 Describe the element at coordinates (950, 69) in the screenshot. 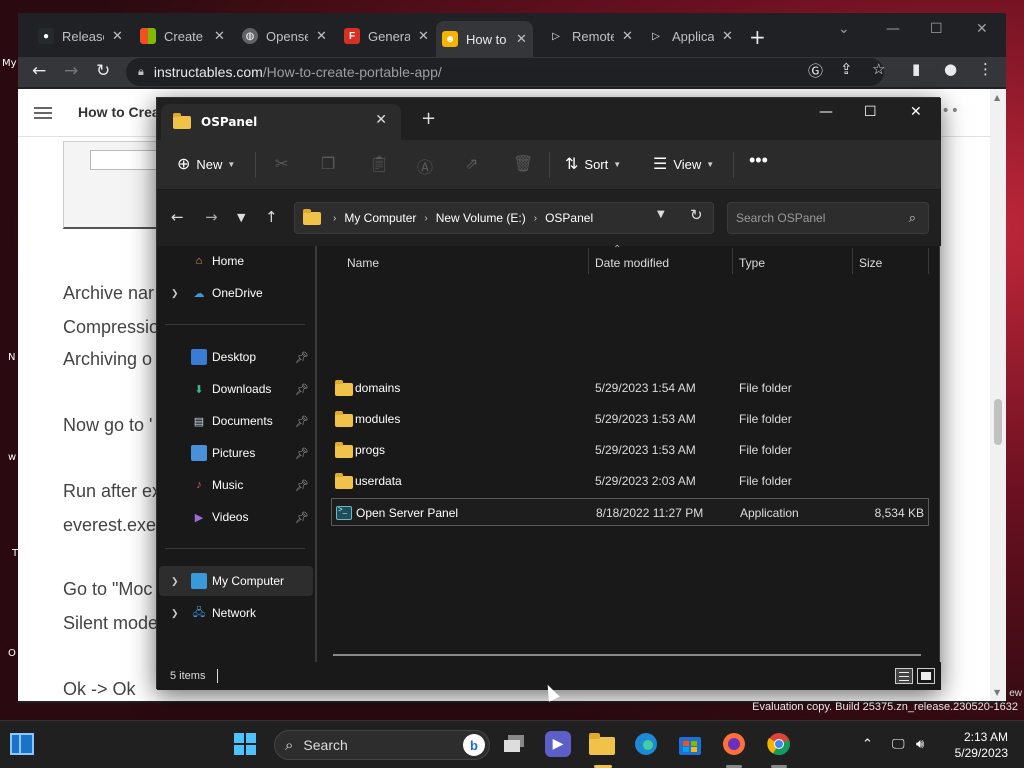

I see `profile-icon: ●` at that location.